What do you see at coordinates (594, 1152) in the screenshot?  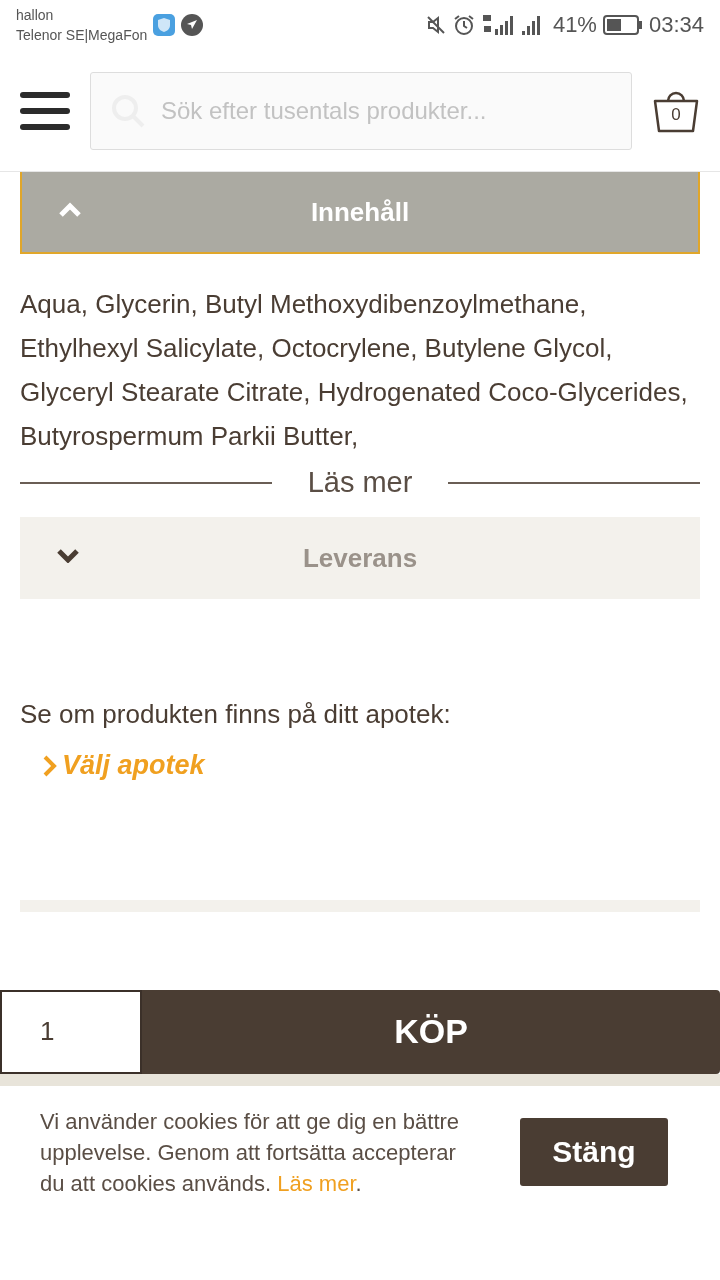 I see `close-button: Stäng` at bounding box center [594, 1152].